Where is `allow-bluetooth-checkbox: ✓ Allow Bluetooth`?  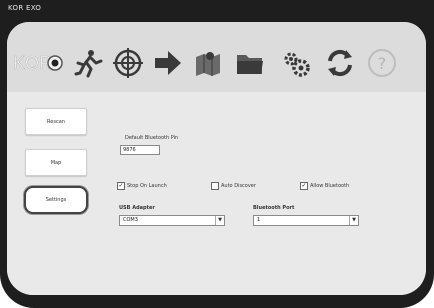
allow-bluetooth-checkbox: ✓ Allow Bluetooth is located at coordinates (324, 186).